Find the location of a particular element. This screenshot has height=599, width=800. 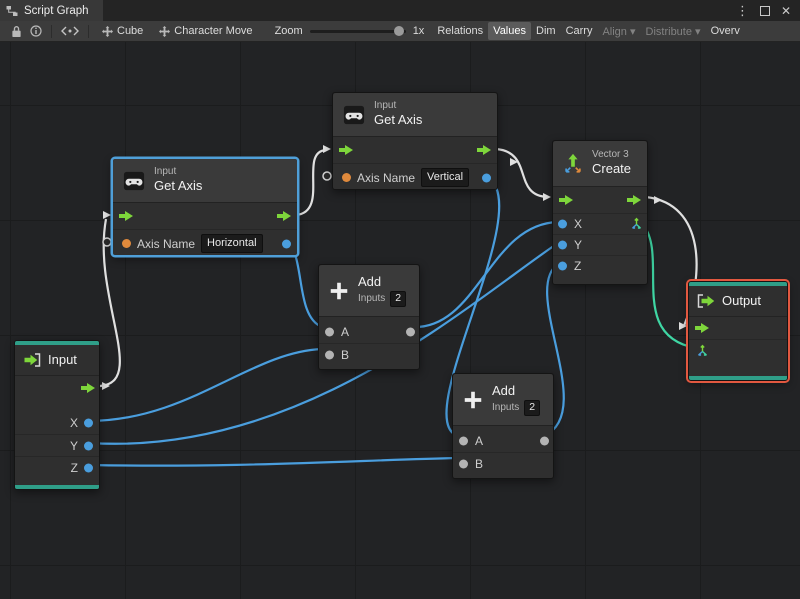

port-row-b: B is located at coordinates (369, 354).